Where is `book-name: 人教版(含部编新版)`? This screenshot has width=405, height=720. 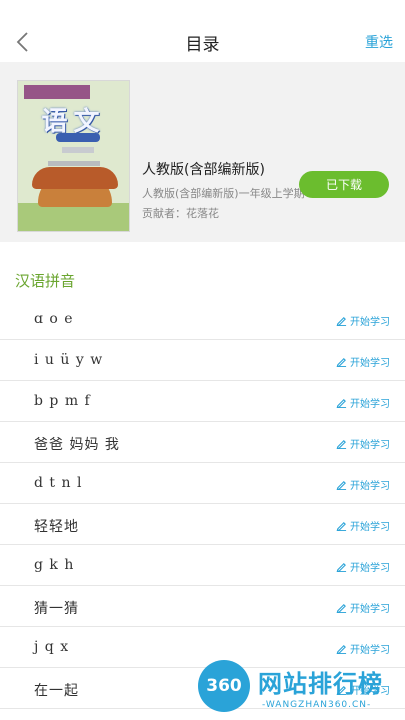 book-name: 人教版(含部编新版) is located at coordinates (203, 170).